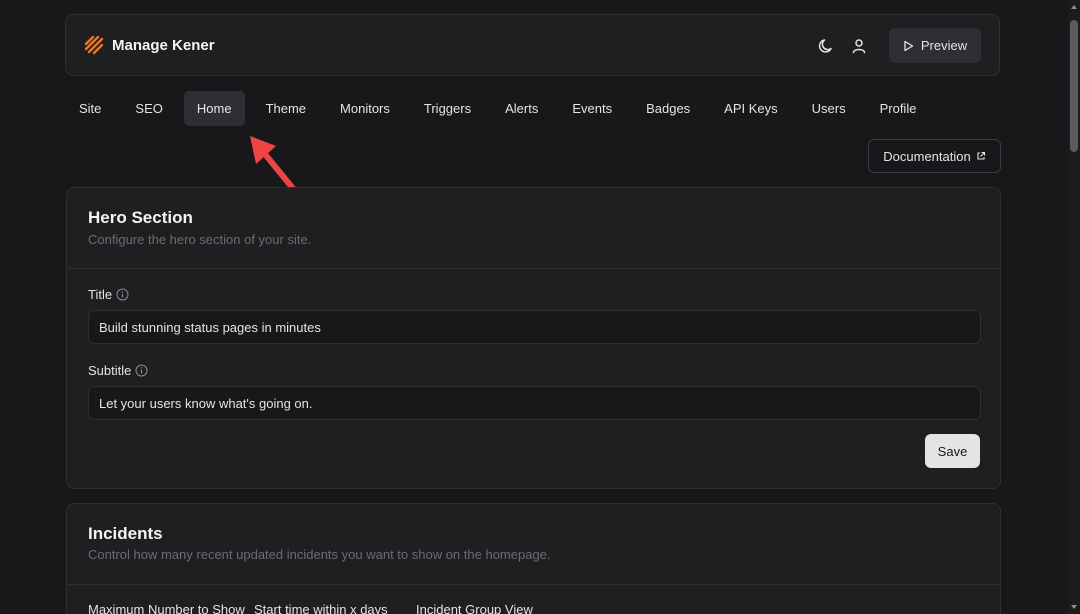 The image size is (1080, 614). I want to click on tab-alerts: Alerts, so click(521, 108).